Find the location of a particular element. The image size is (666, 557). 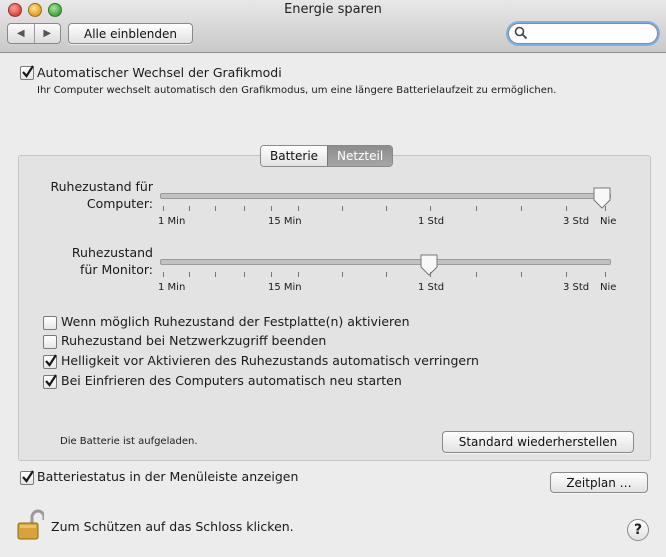

tick-label-15min-2: 15 Min is located at coordinates (285, 287).